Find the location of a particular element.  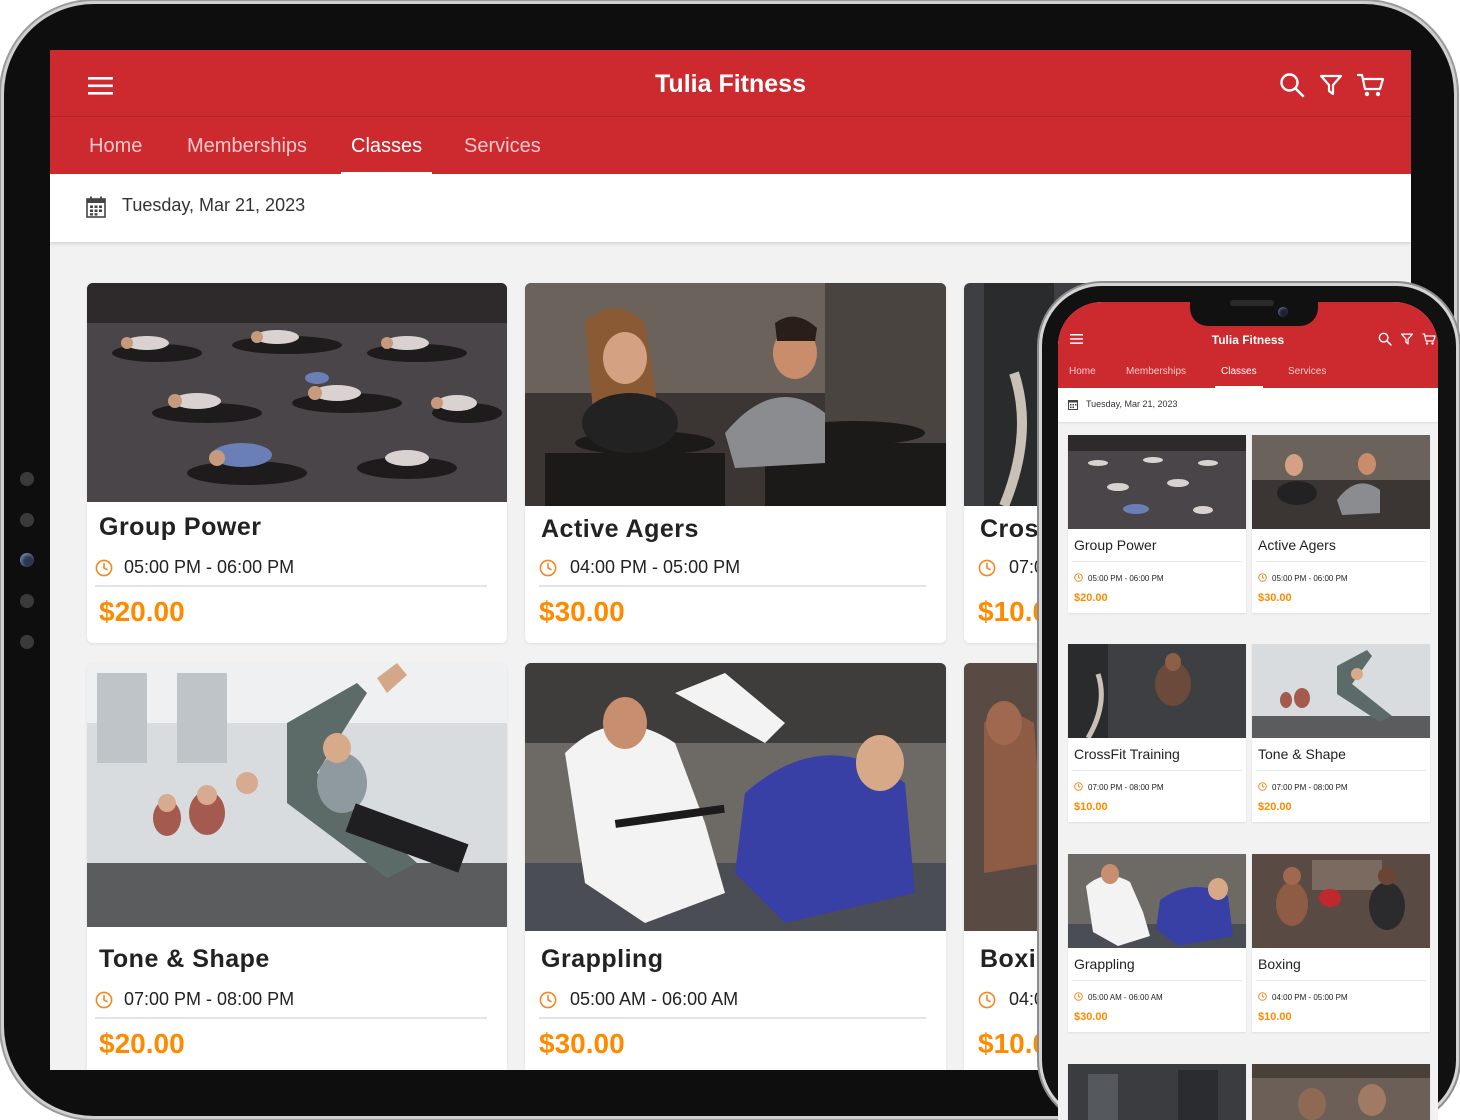

phone-speaker is located at coordinates (1252, 303).